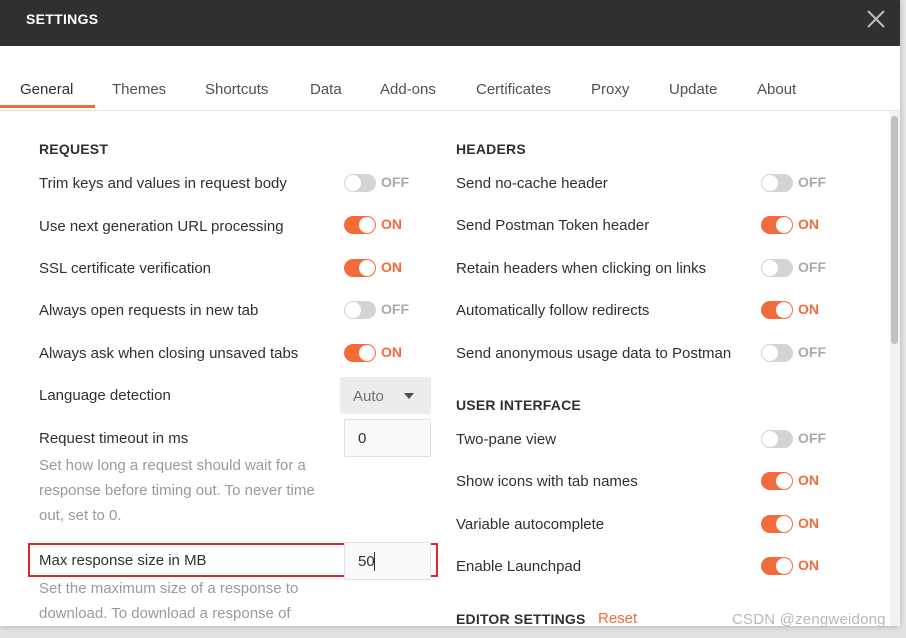 The image size is (906, 638). What do you see at coordinates (379, 183) in the screenshot?
I see `trim-toggle: OFF` at bounding box center [379, 183].